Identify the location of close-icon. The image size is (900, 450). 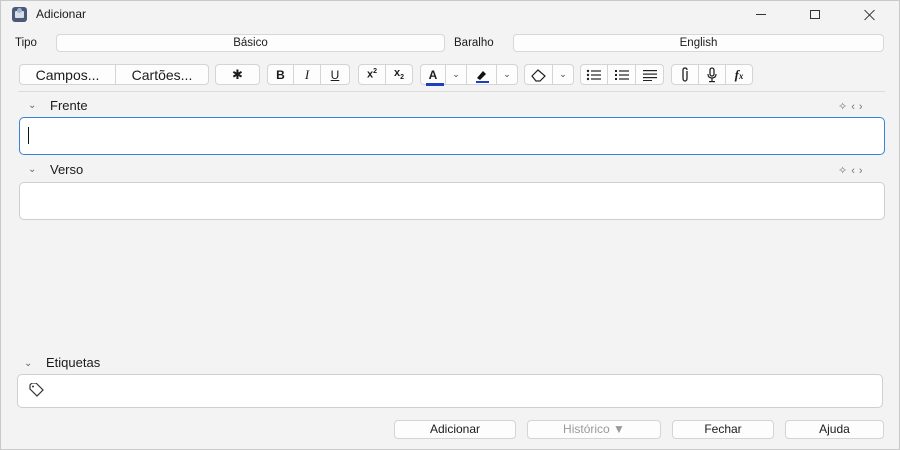
(870, 15).